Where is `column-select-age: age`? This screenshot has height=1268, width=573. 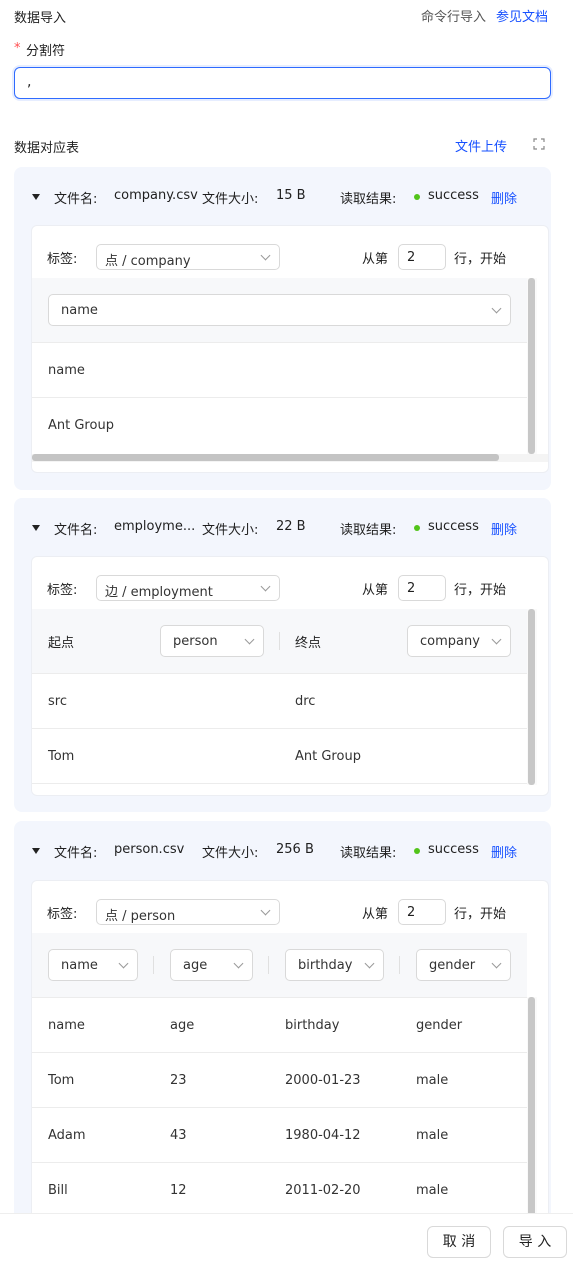 column-select-age: age is located at coordinates (211, 965).